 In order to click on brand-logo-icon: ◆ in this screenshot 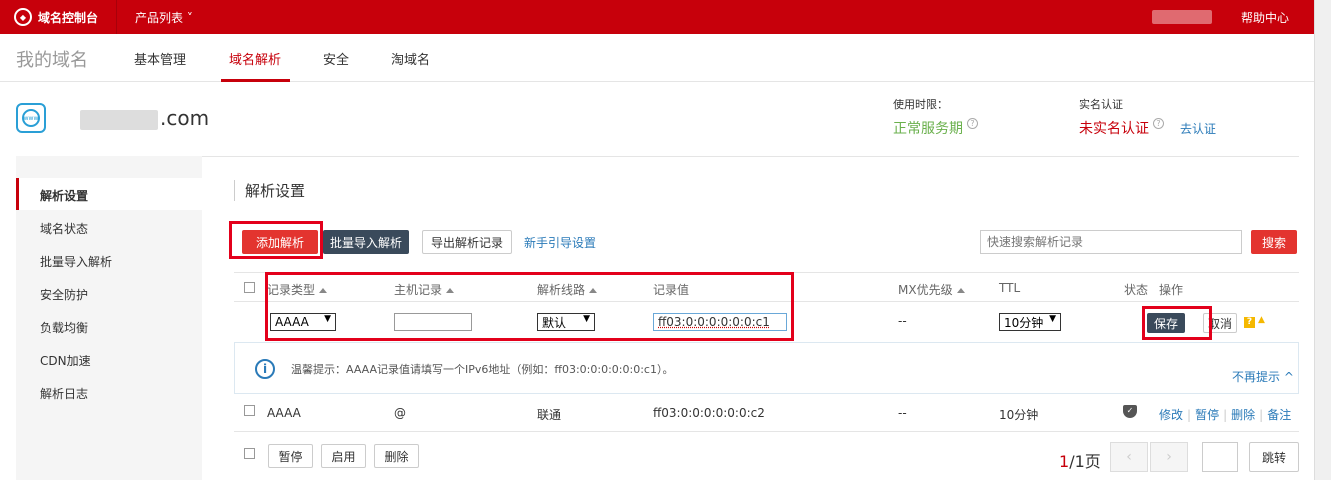, I will do `click(23, 17)`.